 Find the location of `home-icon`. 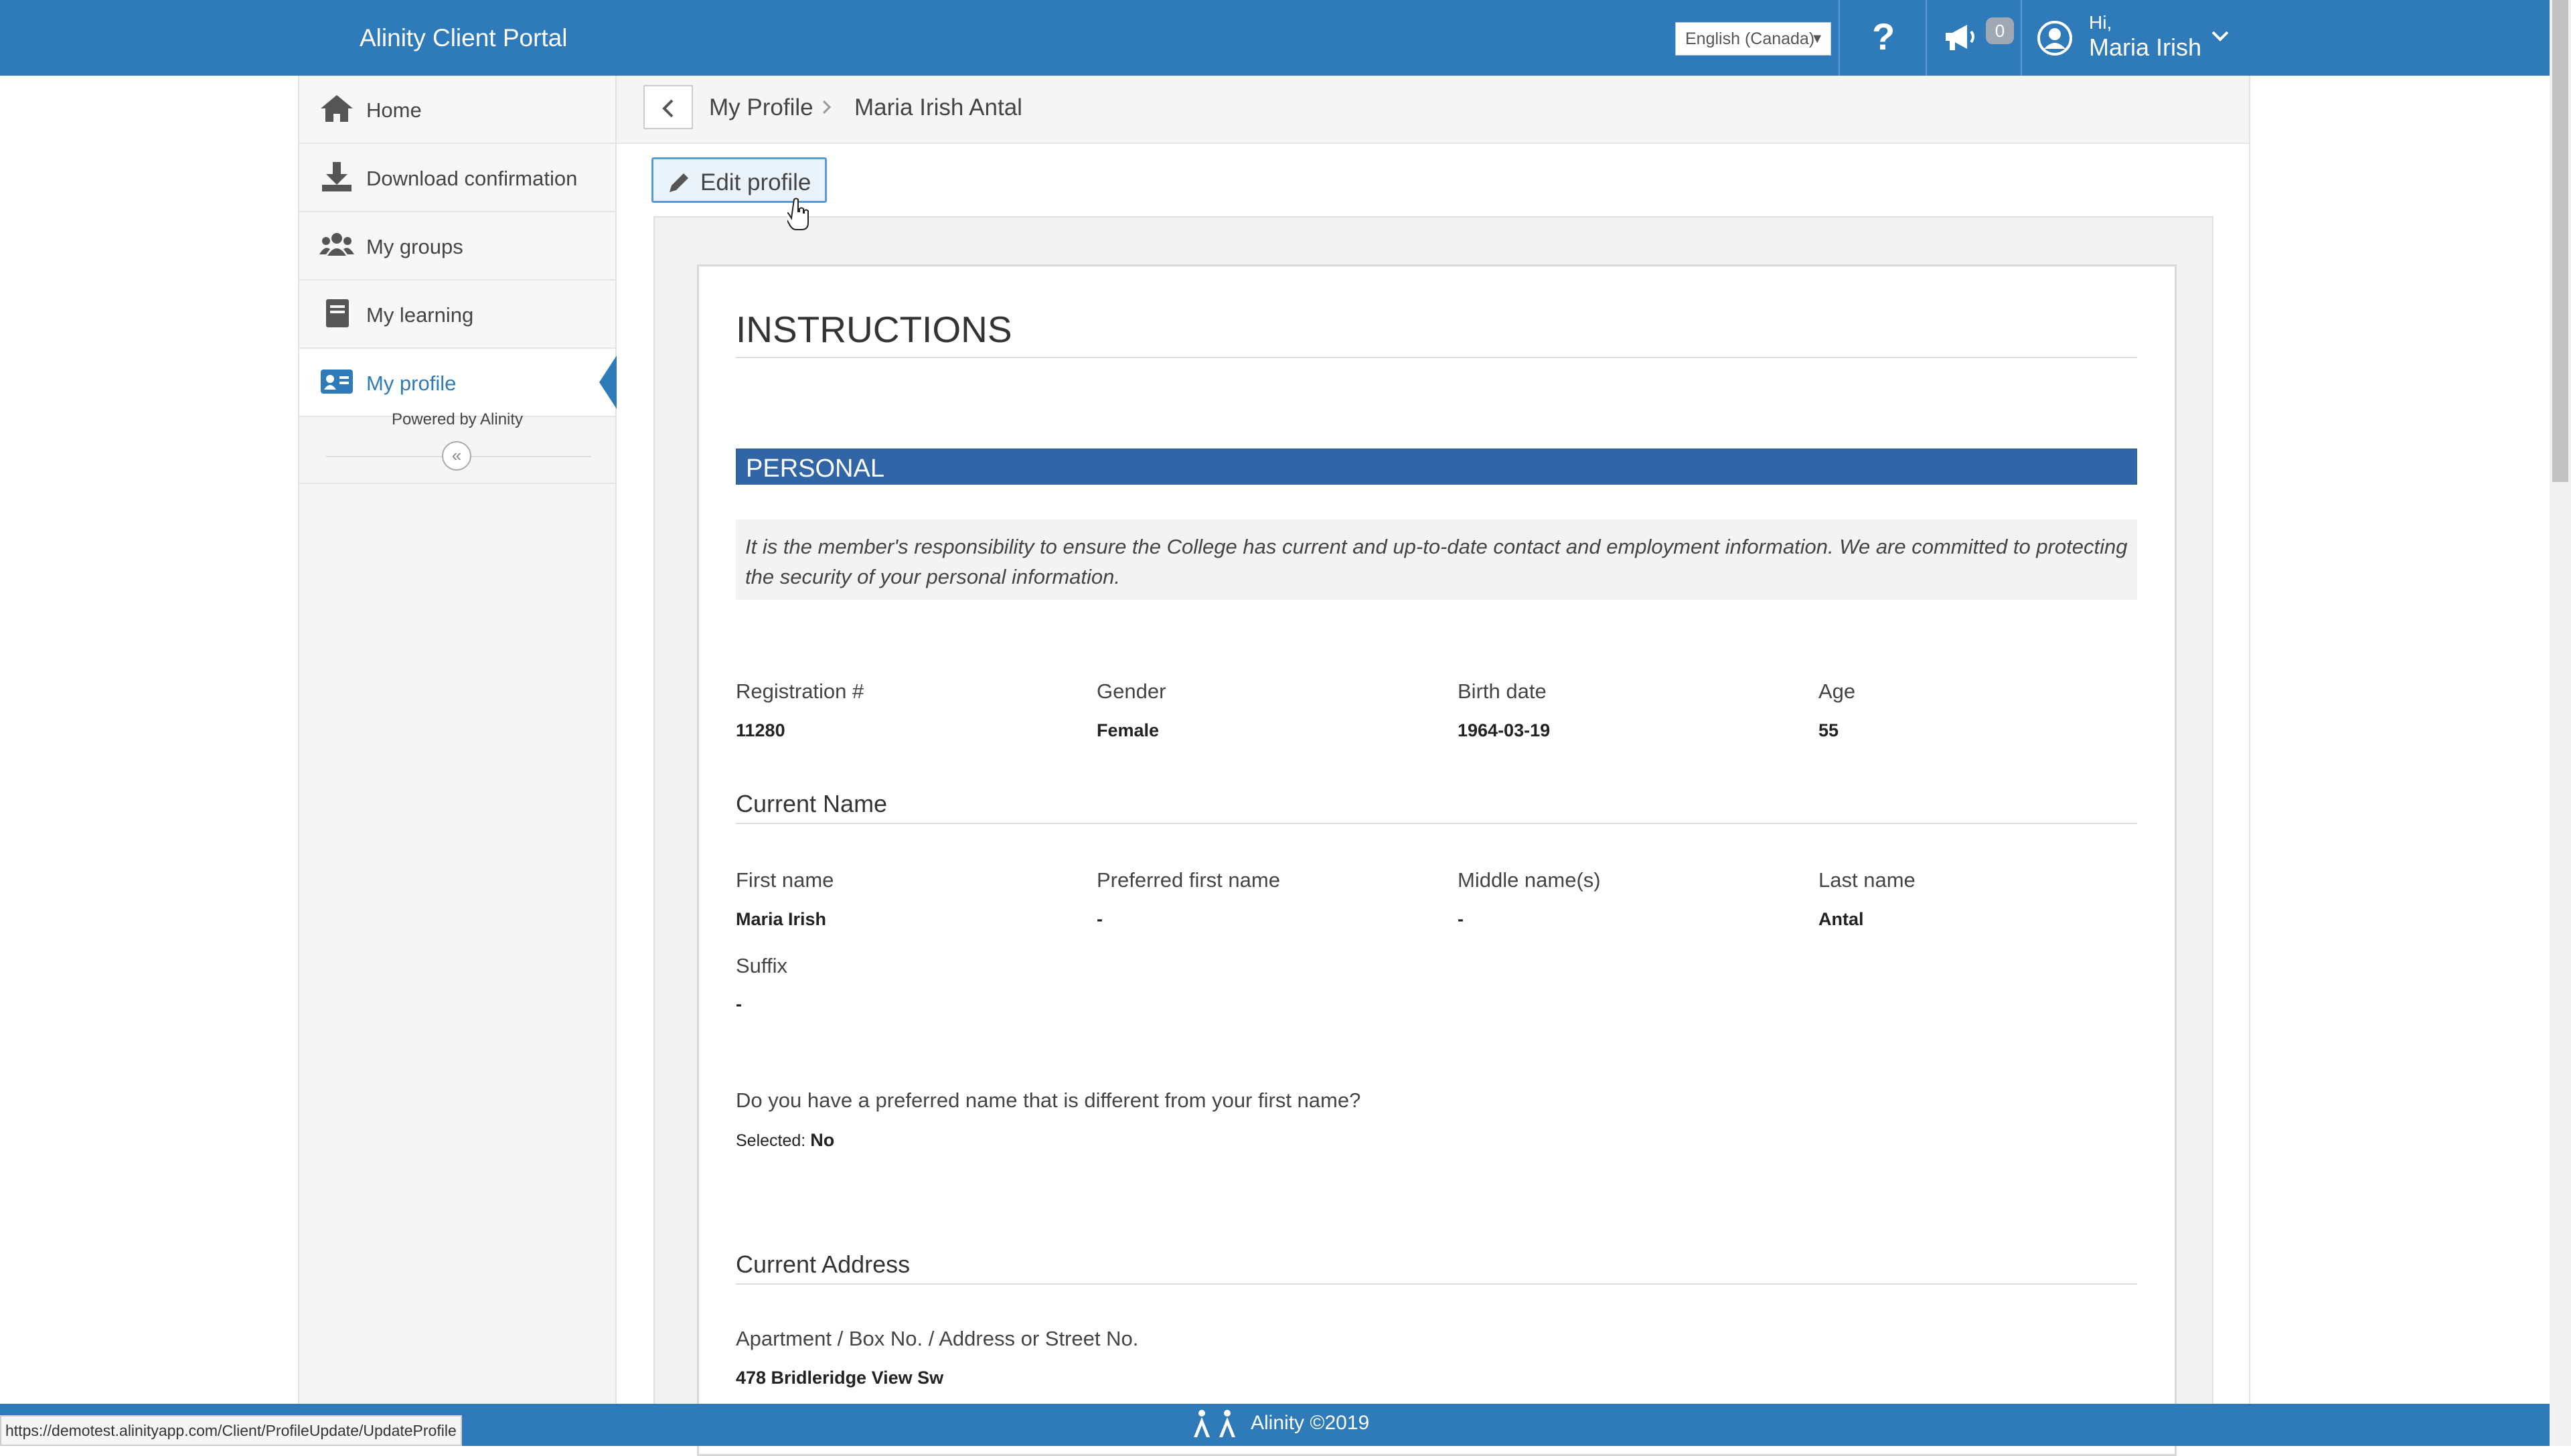

home-icon is located at coordinates (337, 108).